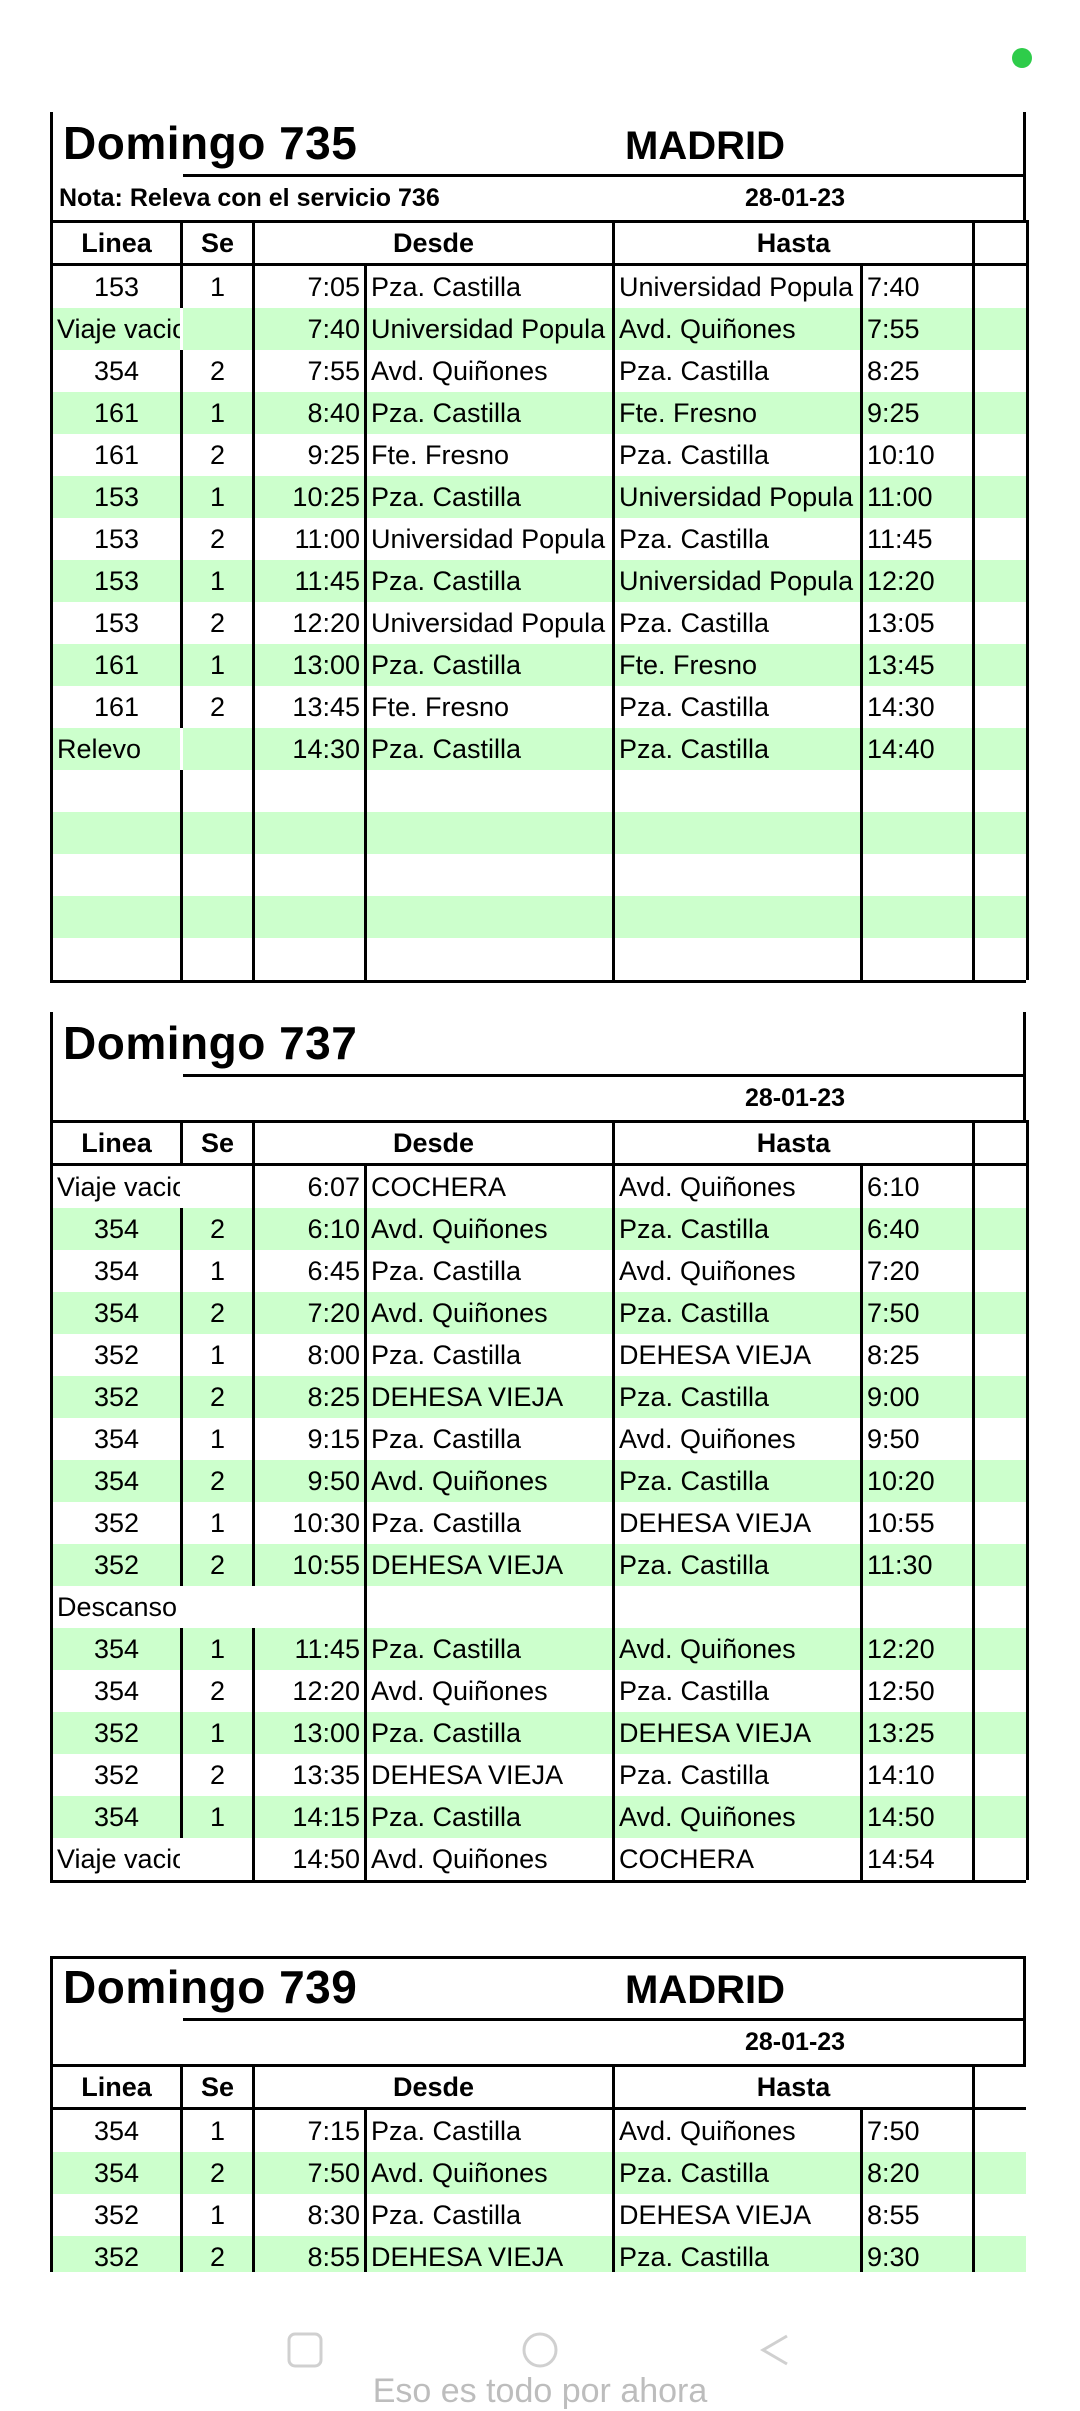  I want to click on cell-desde: Pza. Castilla, so click(488, 1649).